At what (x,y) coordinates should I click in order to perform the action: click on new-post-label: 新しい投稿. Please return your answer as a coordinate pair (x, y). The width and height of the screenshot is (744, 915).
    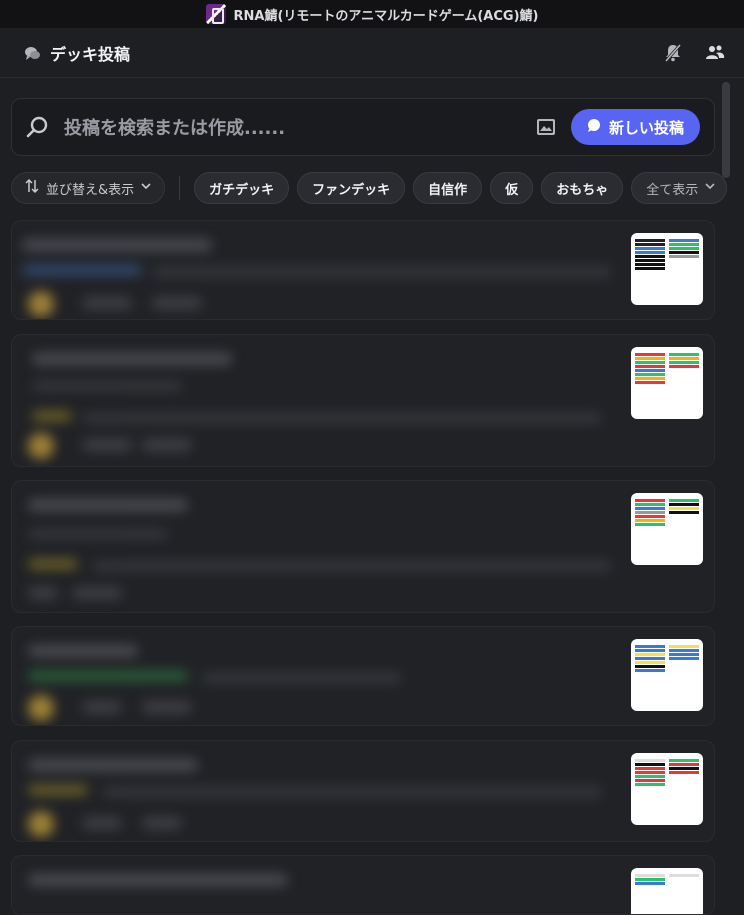
    Looking at the image, I should click on (646, 128).